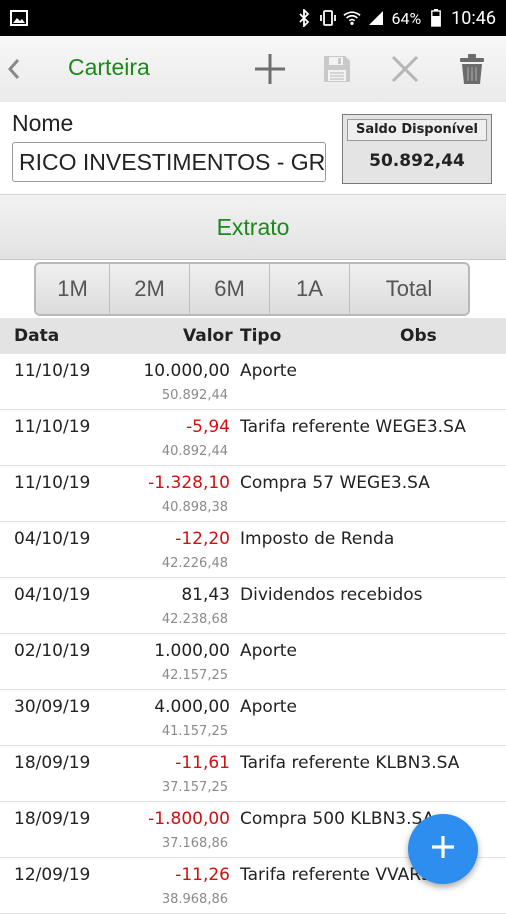  I want to click on row-type: Tarifa referente KLBN3.SA, so click(350, 763).